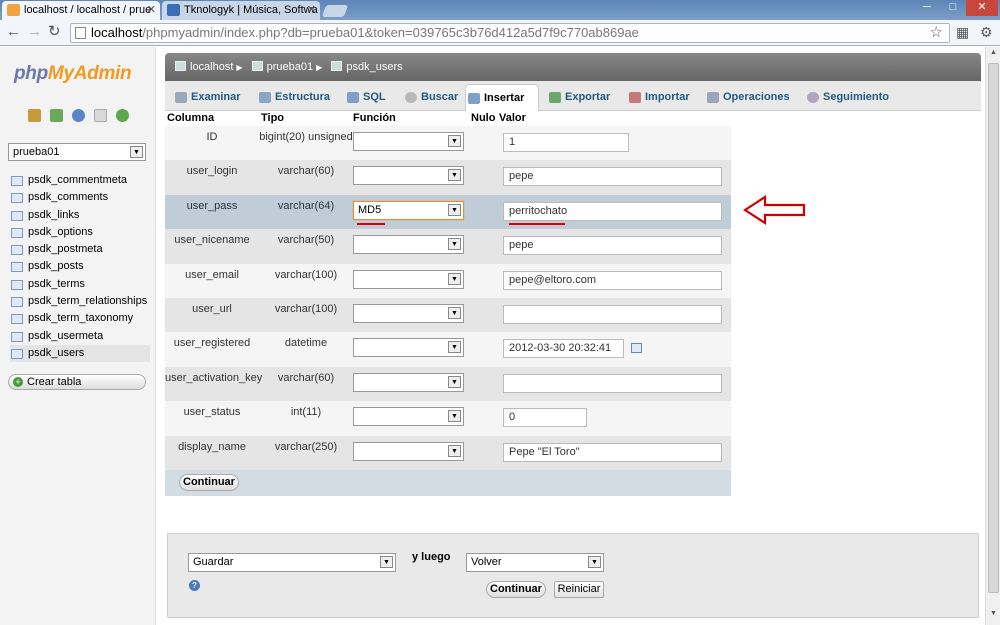  I want to click on value-input-user-nicename: pepe, so click(612, 246).